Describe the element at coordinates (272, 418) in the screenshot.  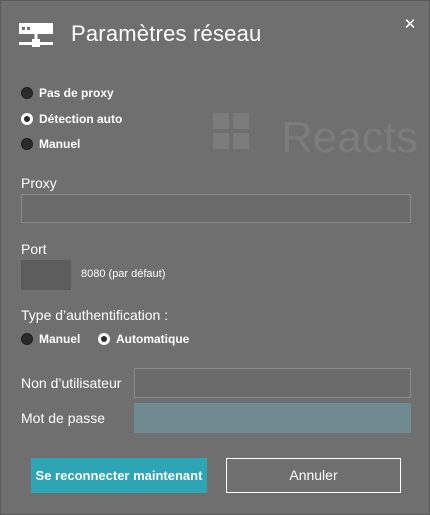
I see `password-input` at that location.